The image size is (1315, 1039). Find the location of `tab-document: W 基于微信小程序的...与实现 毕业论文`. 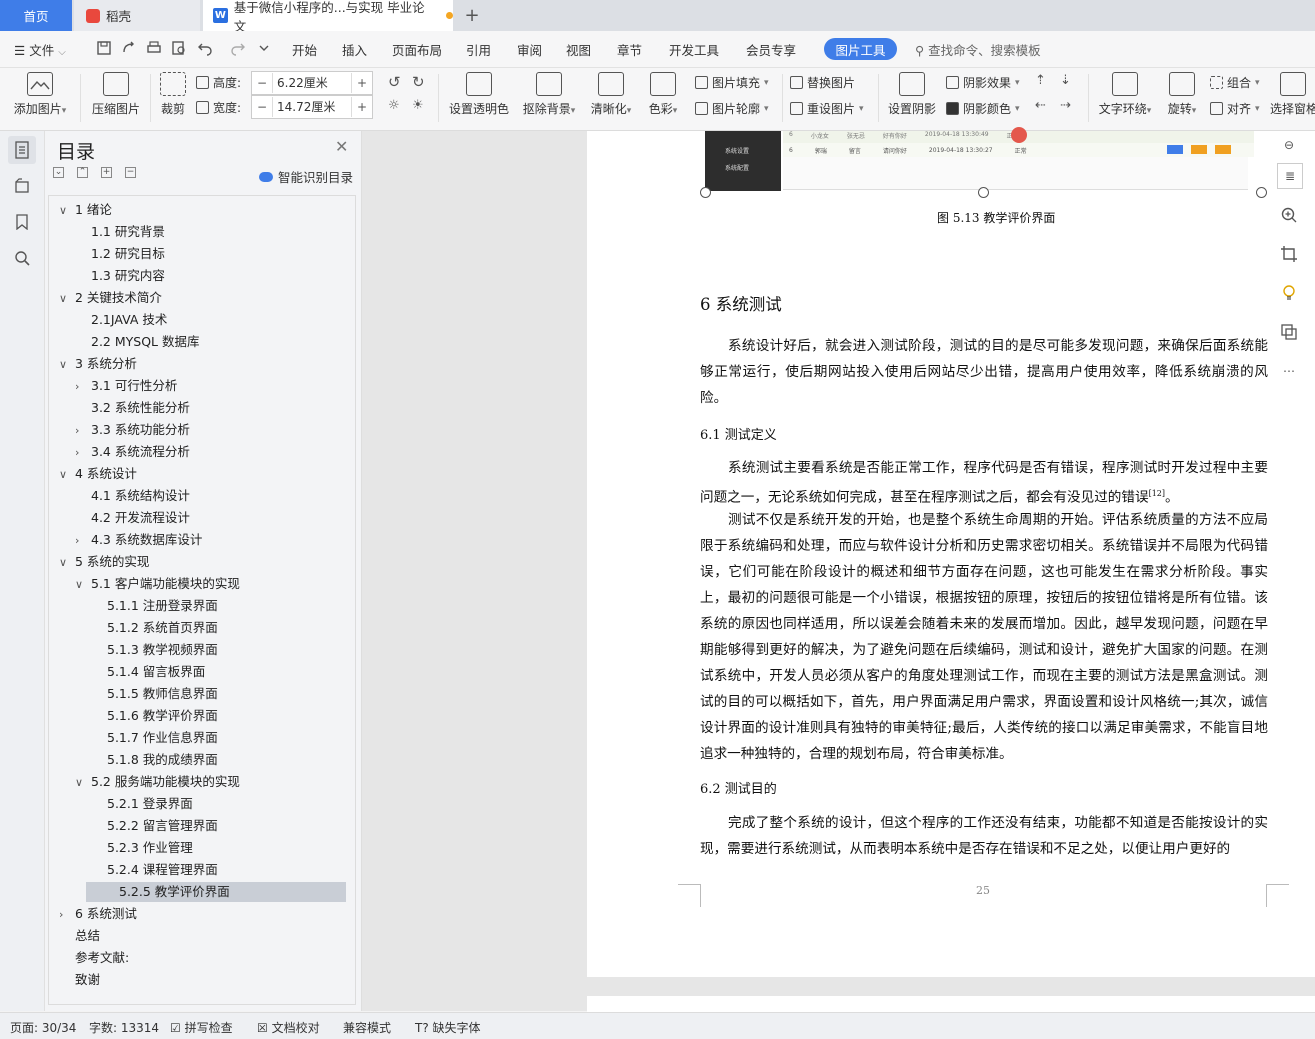

tab-document: W 基于微信小程序的...与实现 毕业论文 is located at coordinates (328, 17).